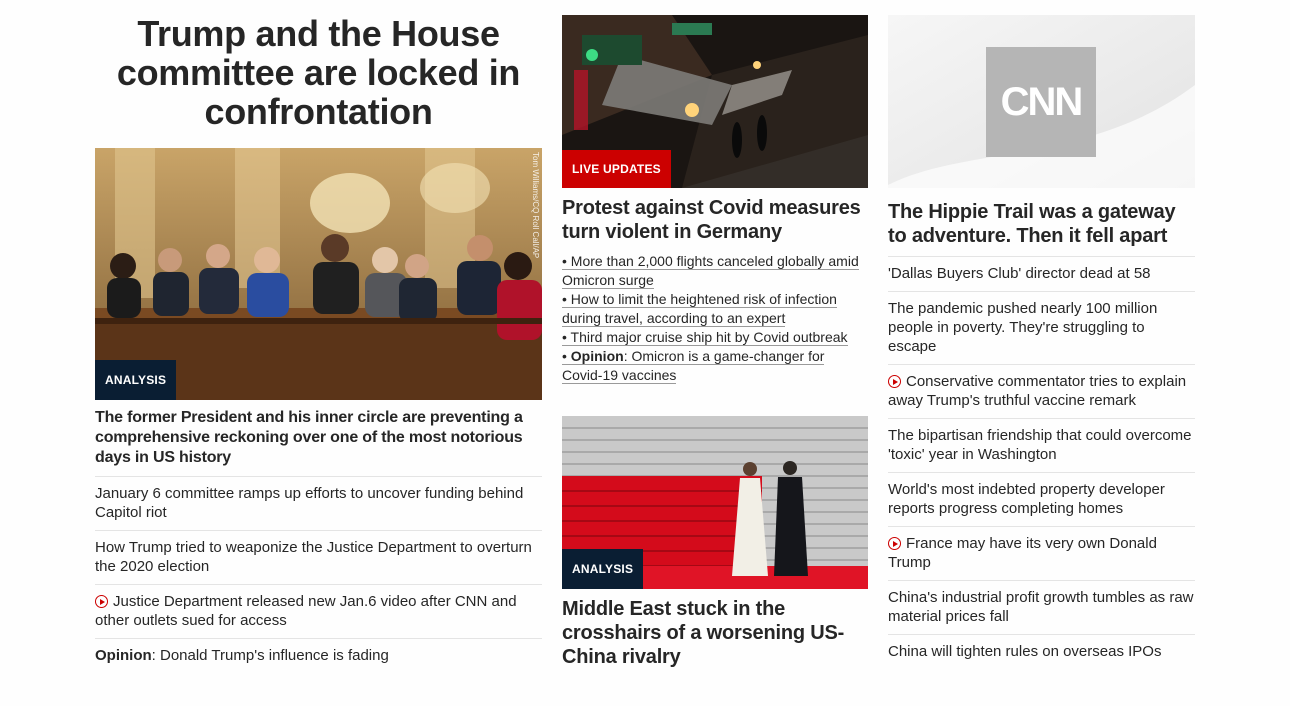 The height and width of the screenshot is (706, 1290). What do you see at coordinates (270, 655) in the screenshot?
I see `list-item-text: : Donald Trump's influence is fading` at bounding box center [270, 655].